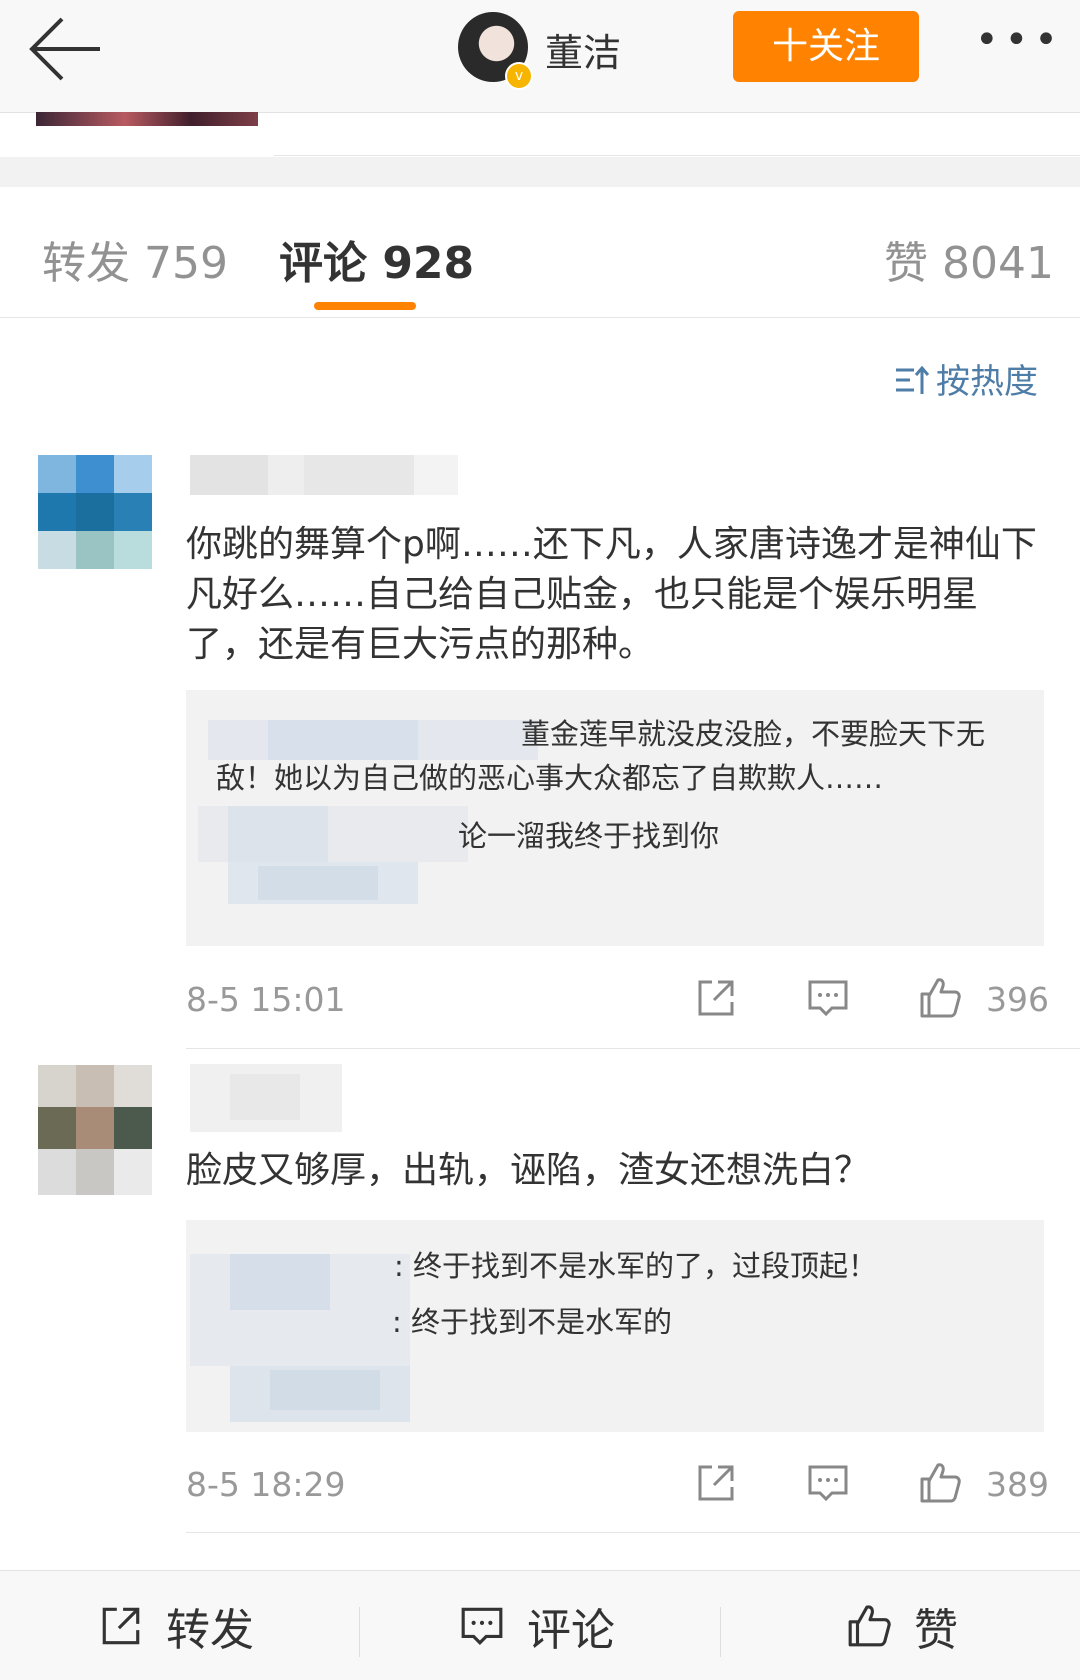 Image resolution: width=1080 pixels, height=1680 pixels. What do you see at coordinates (617, 1000) in the screenshot?
I see `comment-meta: 8-5 15:01 396` at bounding box center [617, 1000].